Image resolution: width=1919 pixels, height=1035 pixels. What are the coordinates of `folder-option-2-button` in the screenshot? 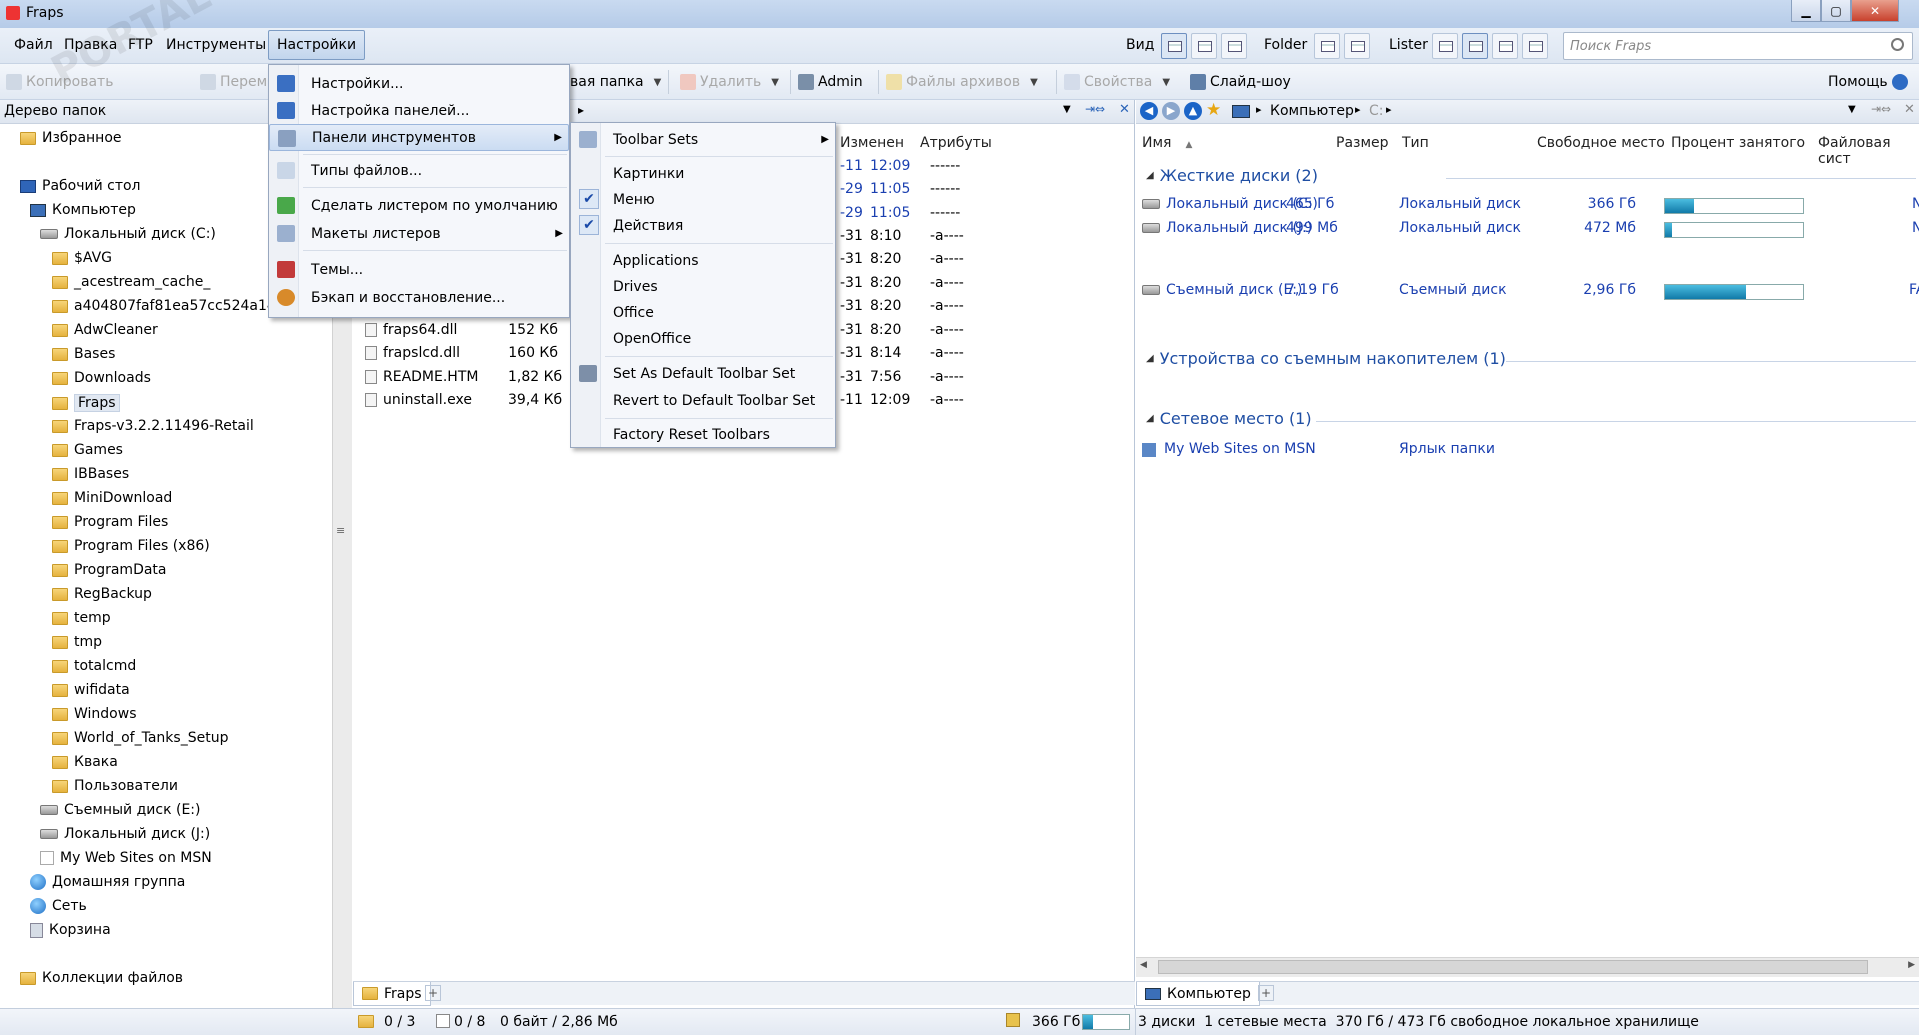 It's located at (1357, 46).